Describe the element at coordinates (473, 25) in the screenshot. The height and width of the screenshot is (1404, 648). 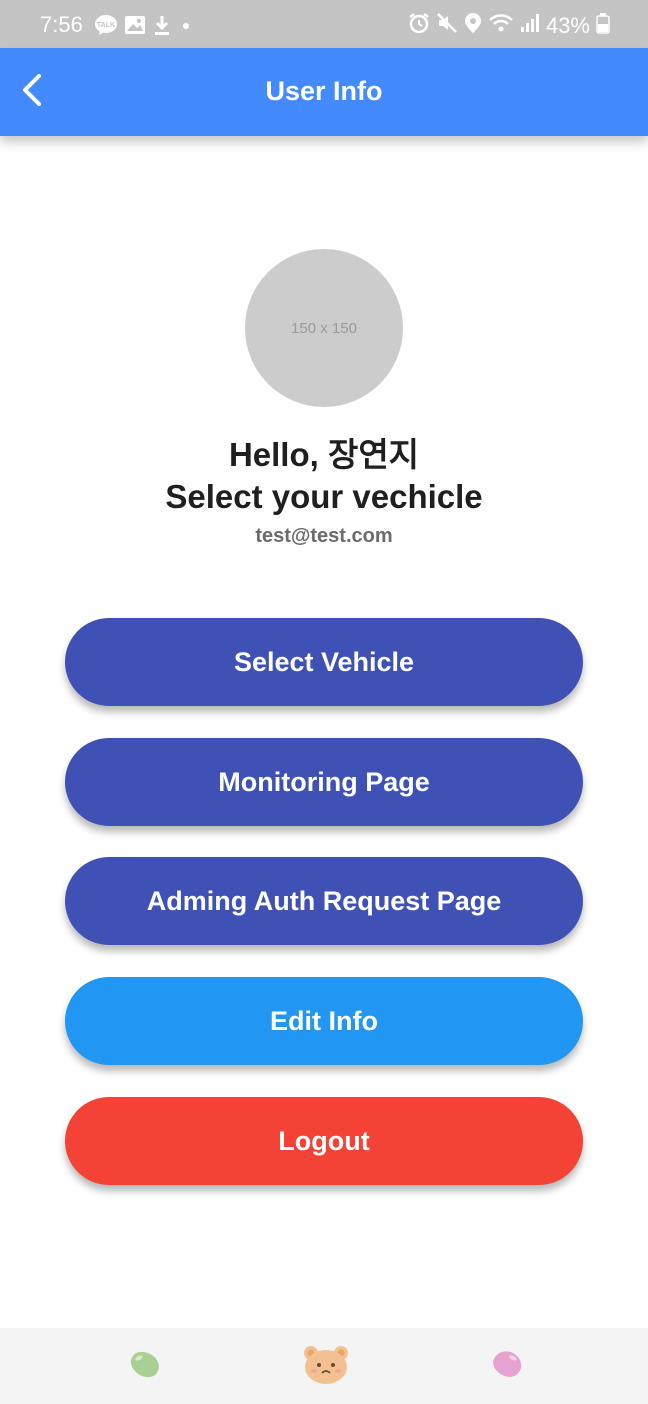
I see `location-icon` at that location.